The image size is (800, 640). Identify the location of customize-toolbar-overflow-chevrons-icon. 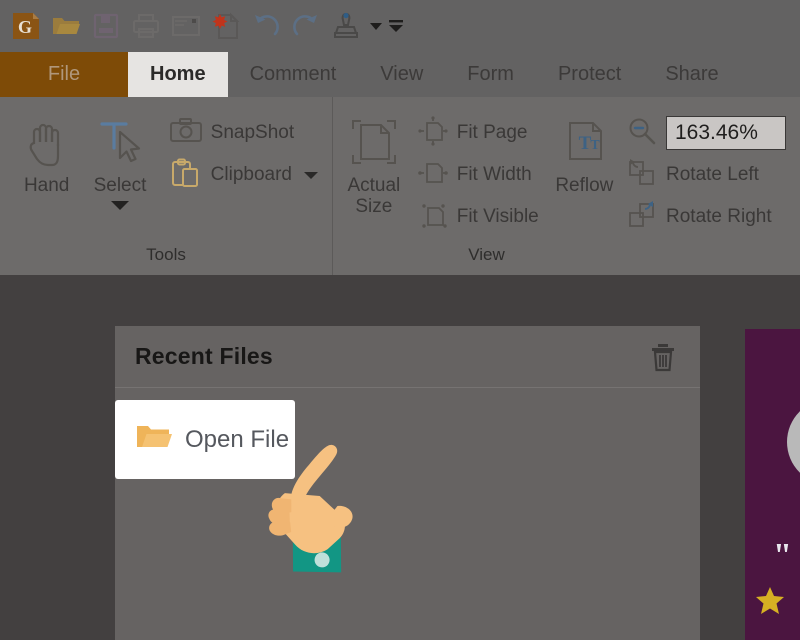
(396, 26).